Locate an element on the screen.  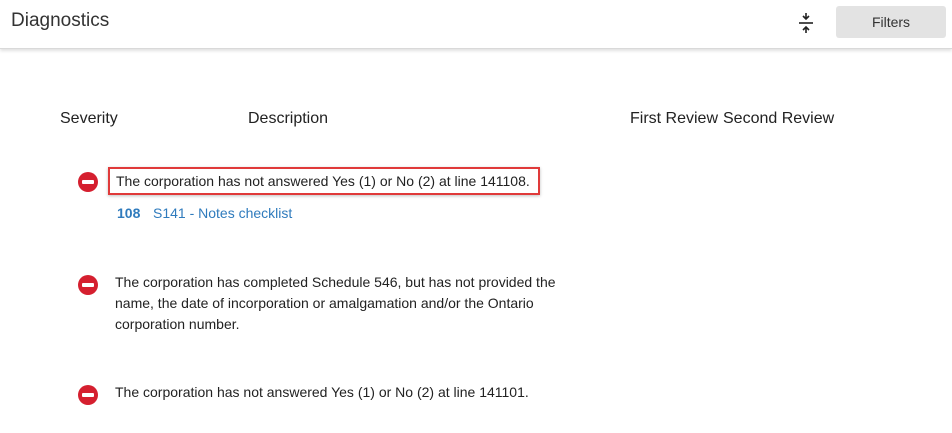
column-header-first-review: First Review is located at coordinates (674, 118).